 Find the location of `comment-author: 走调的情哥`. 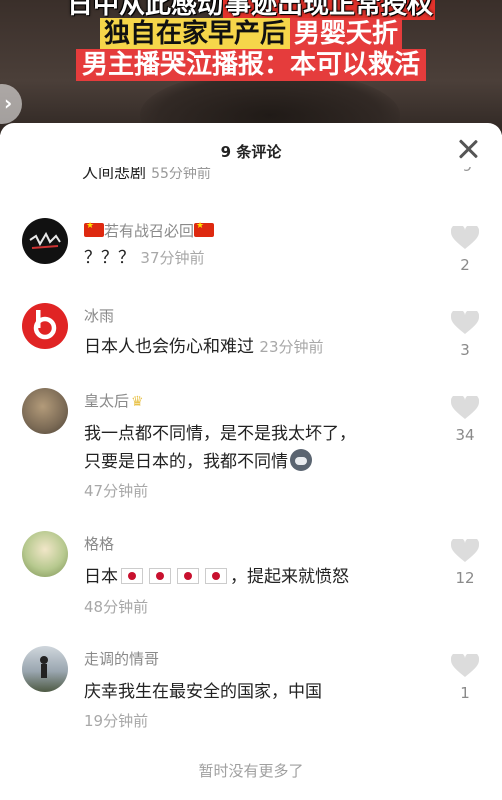

comment-author: 走调的情哥 is located at coordinates (121, 658).